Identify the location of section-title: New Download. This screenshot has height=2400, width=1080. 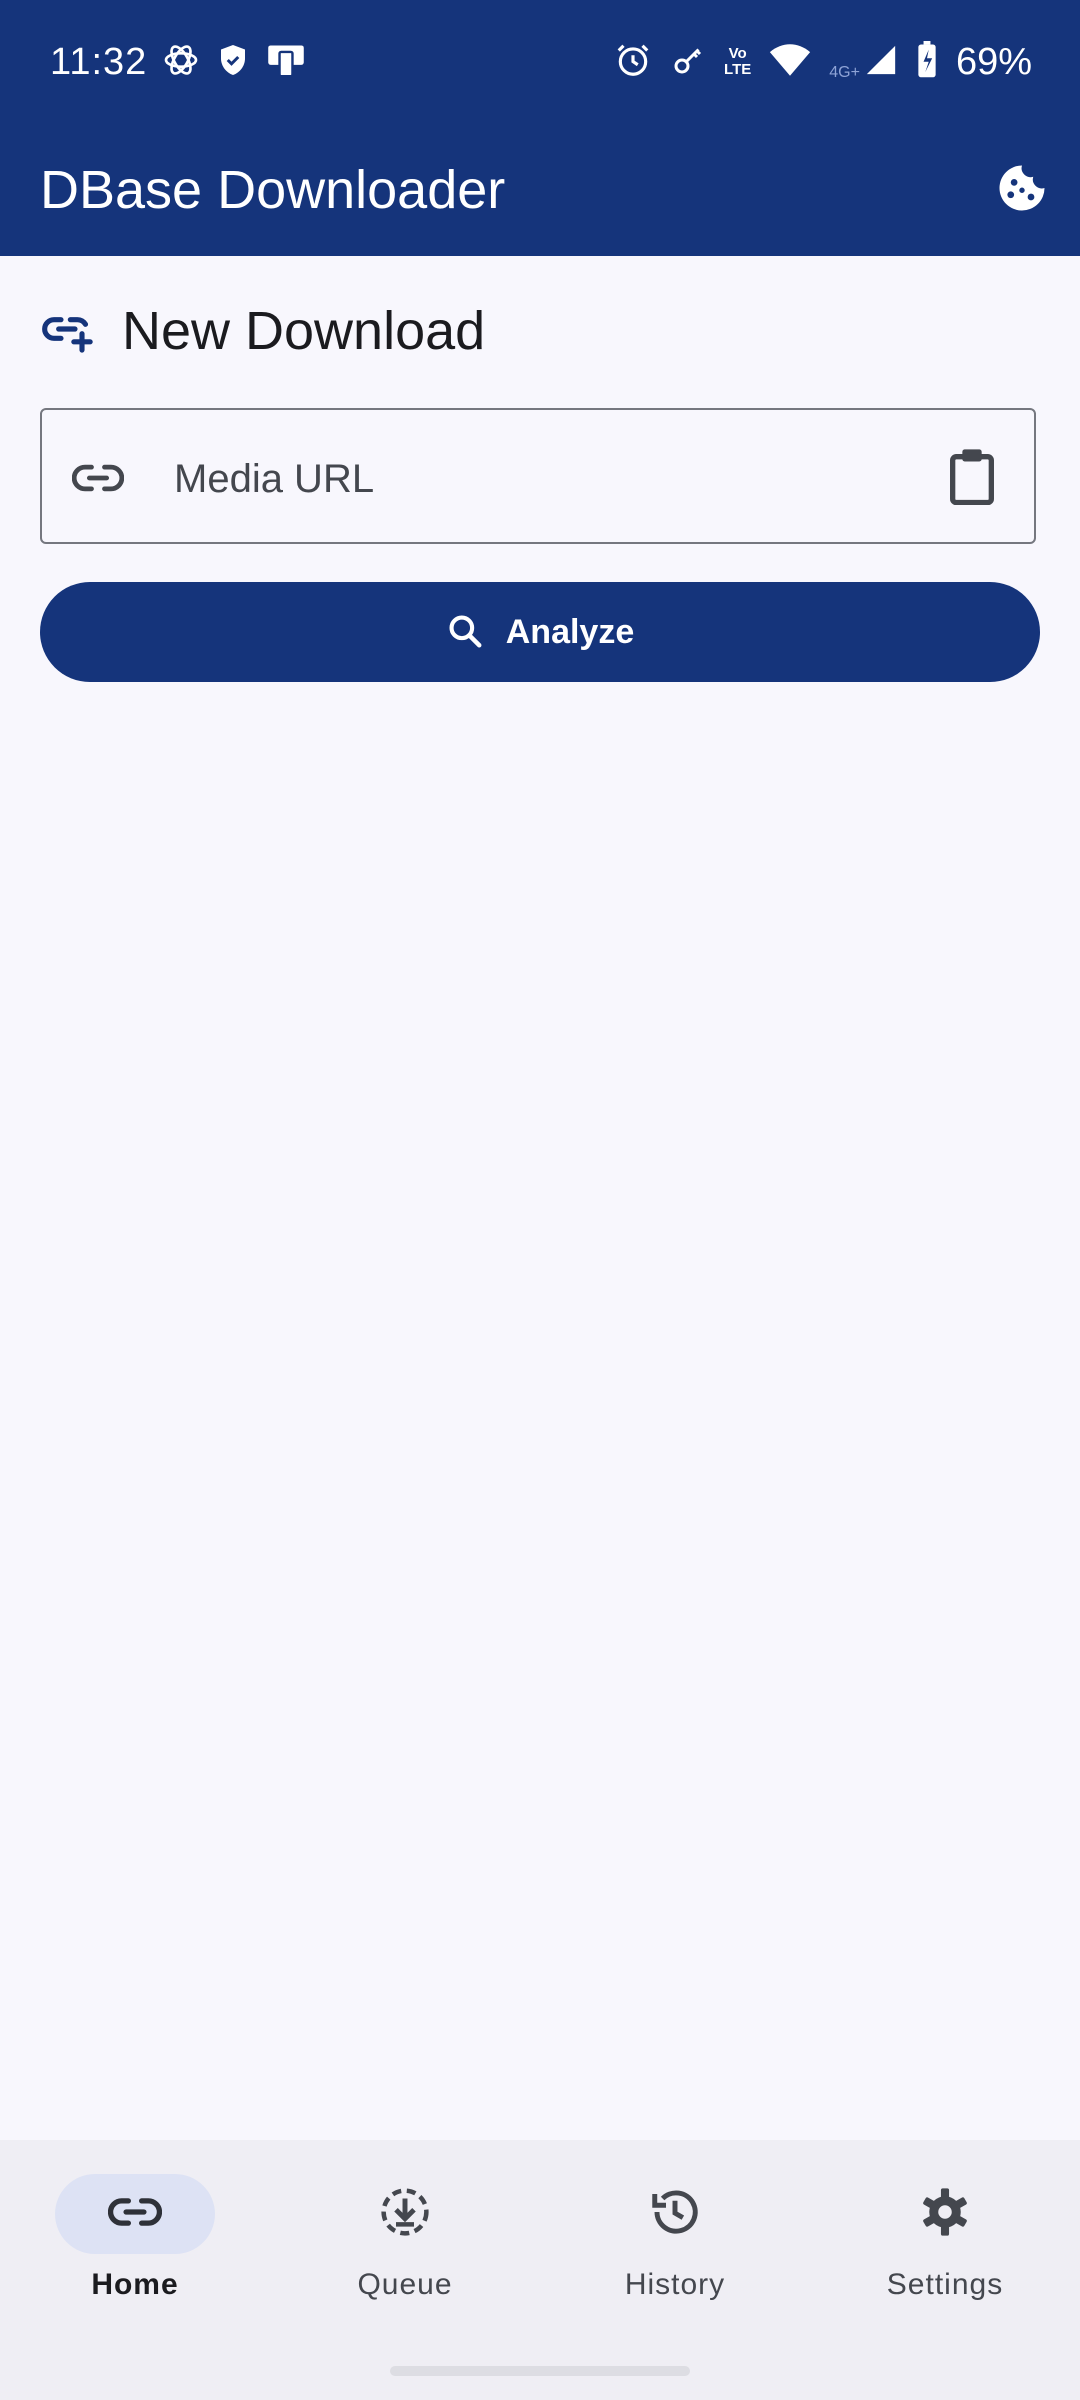
(304, 331).